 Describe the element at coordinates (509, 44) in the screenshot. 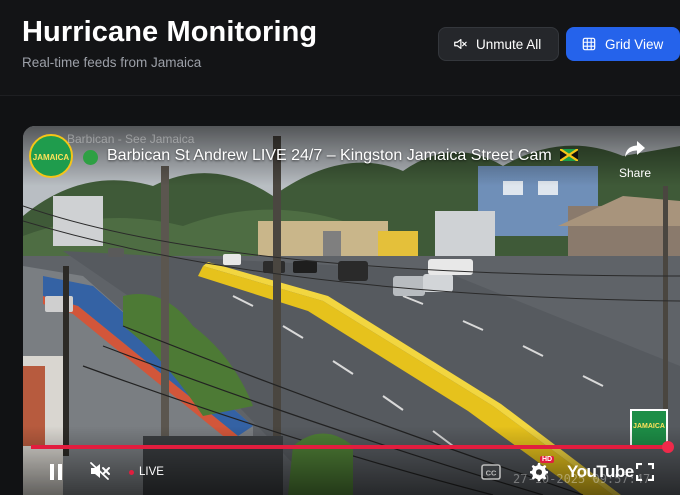

I see `unmute-all-label: Unmute All` at that location.